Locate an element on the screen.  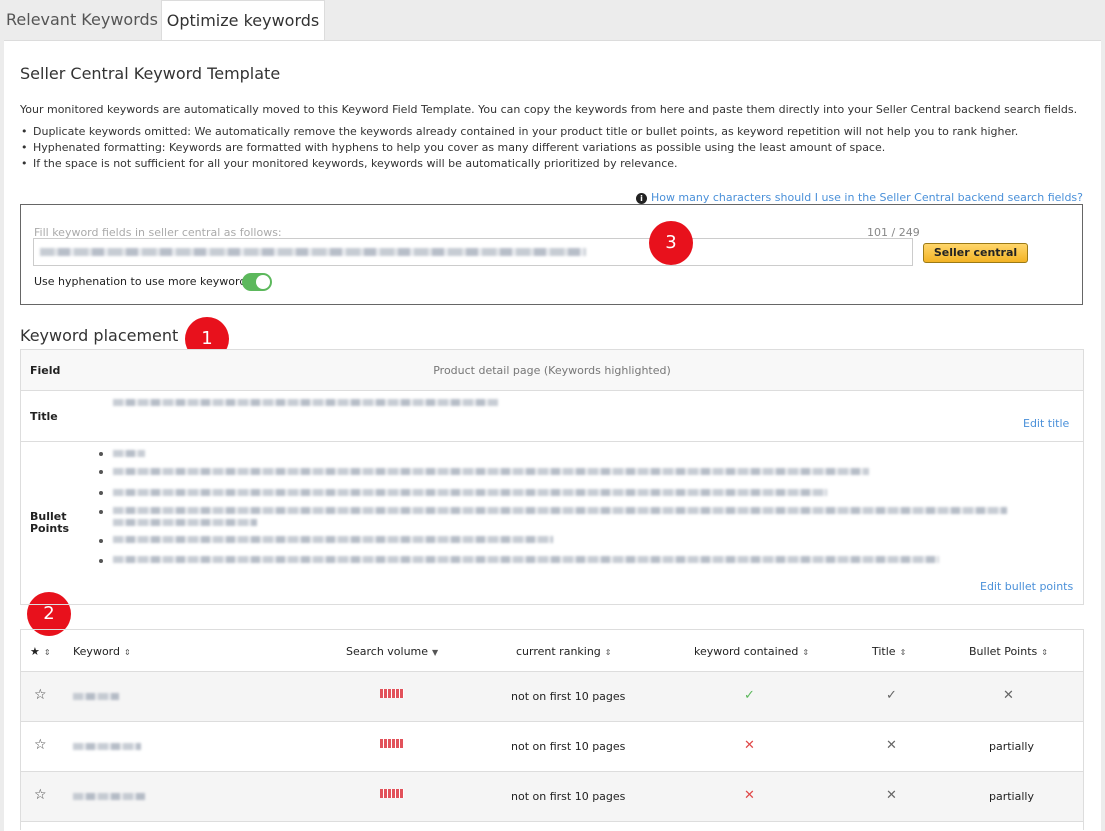
title-column-header: Title ⇕ is located at coordinates (889, 651).